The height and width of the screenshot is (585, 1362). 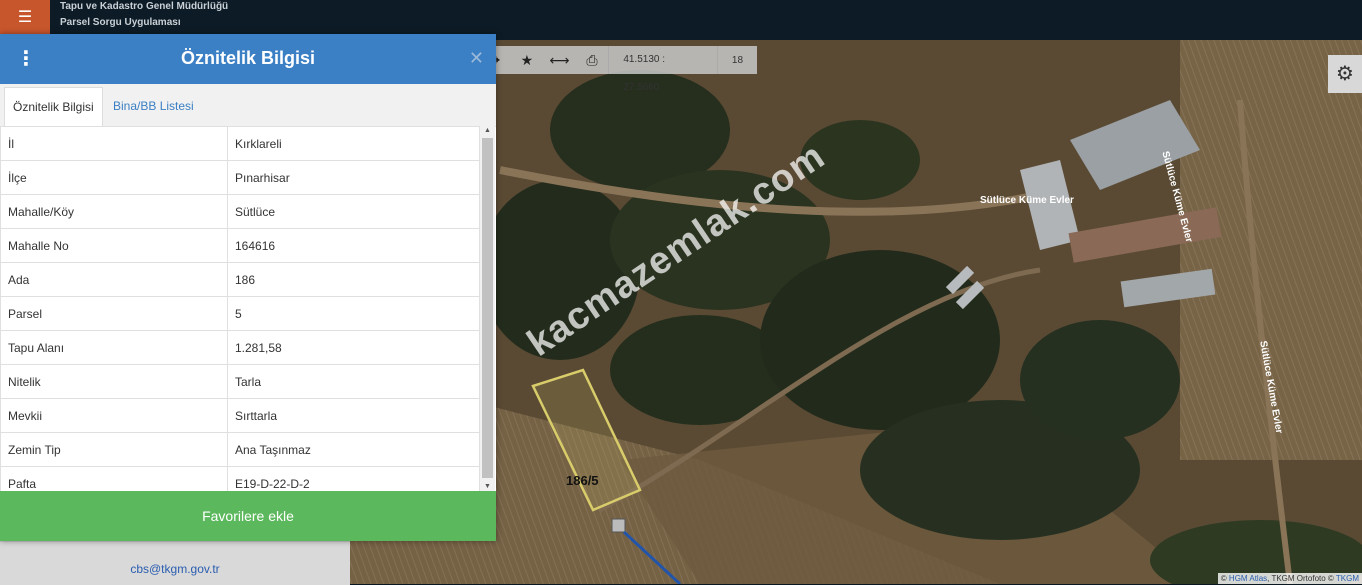 What do you see at coordinates (353, 478) in the screenshot?
I see `attribute-value: E19-D-22-D-2` at bounding box center [353, 478].